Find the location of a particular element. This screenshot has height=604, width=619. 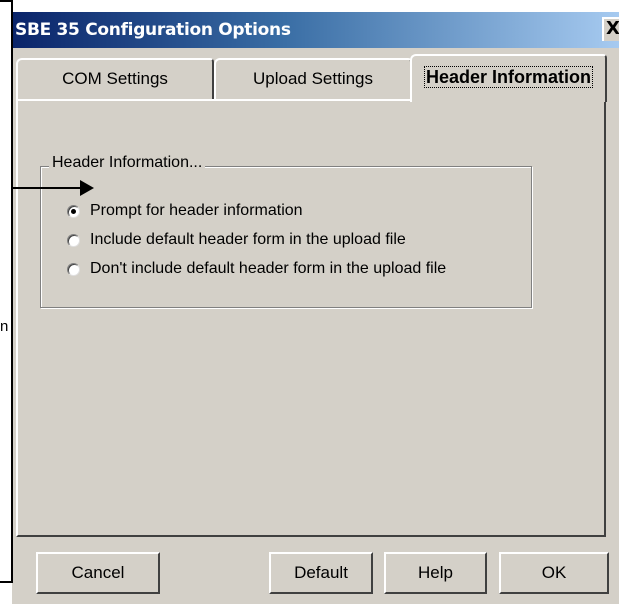

radio-prompt-header: Prompt for header information is located at coordinates (185, 211).